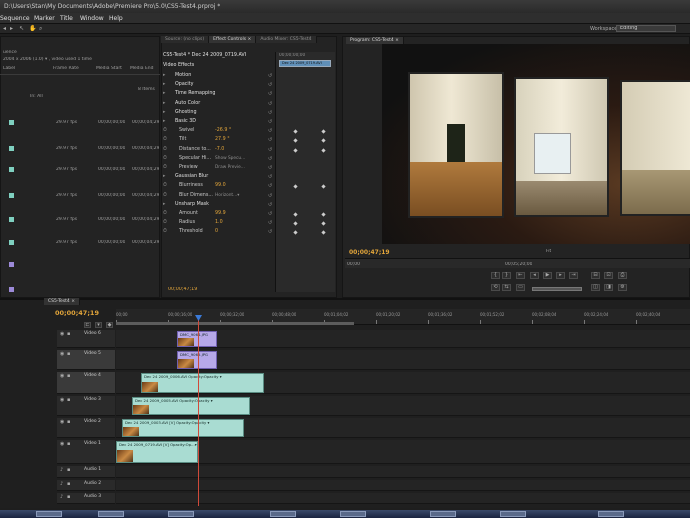  I want to click on effect-value: 0, so click(216, 231).